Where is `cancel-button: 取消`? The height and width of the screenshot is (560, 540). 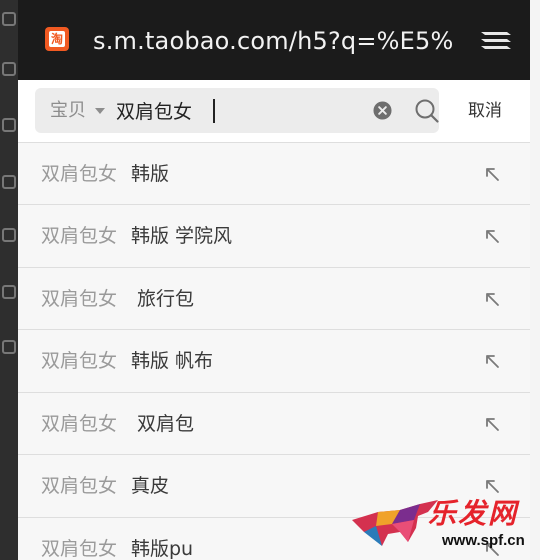 cancel-button: 取消 is located at coordinates (485, 111).